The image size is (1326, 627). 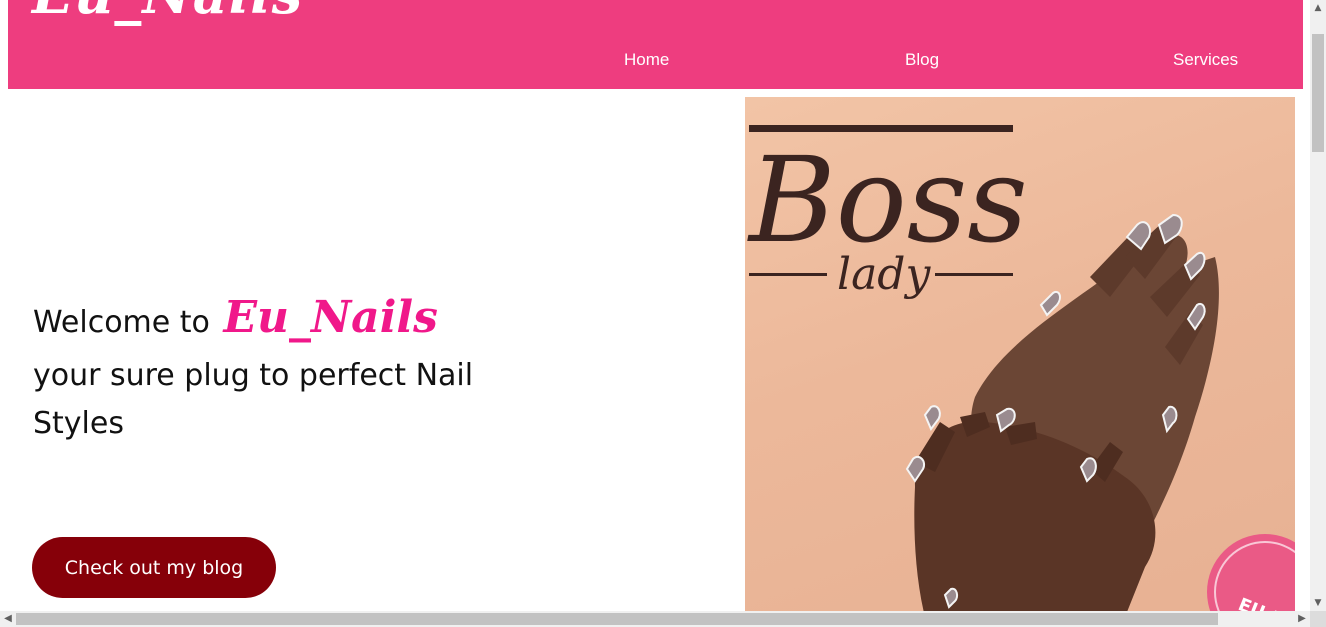 What do you see at coordinates (1205, 60) in the screenshot?
I see `nav-services-link: Services` at bounding box center [1205, 60].